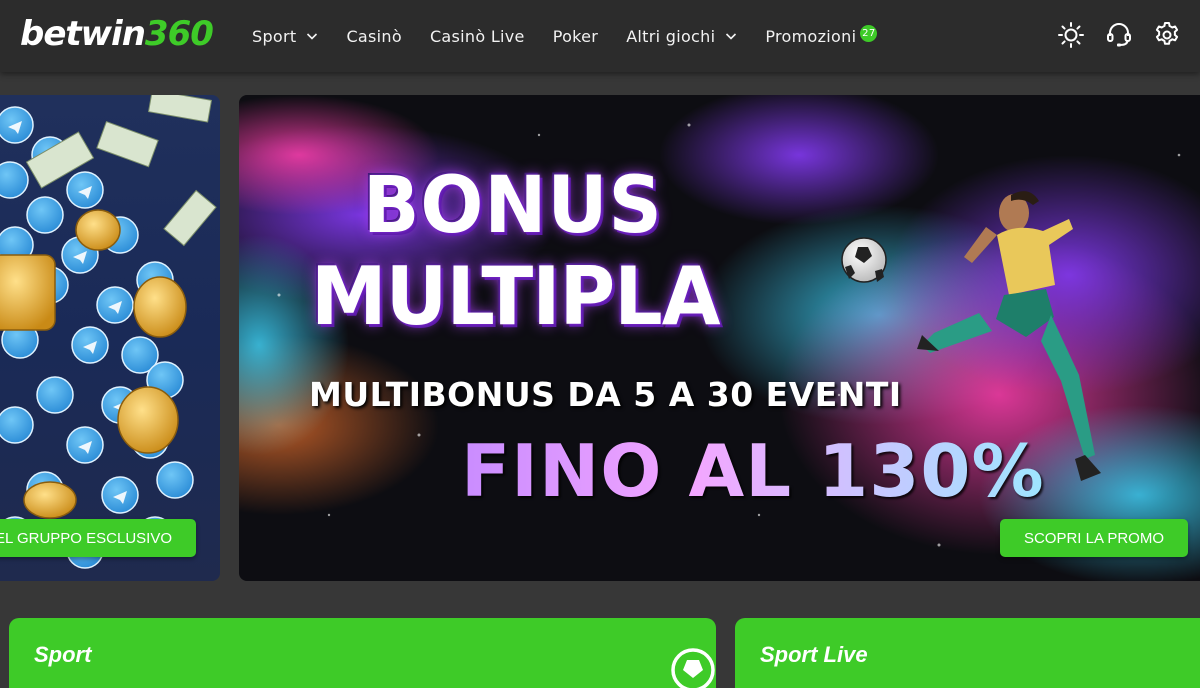 This screenshot has height=688, width=1200. What do you see at coordinates (1071, 35) in the screenshot?
I see `sun-icon` at bounding box center [1071, 35].